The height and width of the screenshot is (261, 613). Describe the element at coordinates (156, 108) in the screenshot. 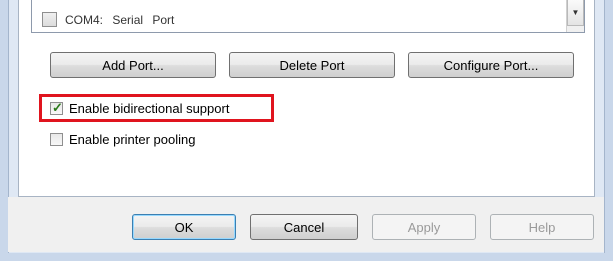

I see `highlight-annotation` at that location.